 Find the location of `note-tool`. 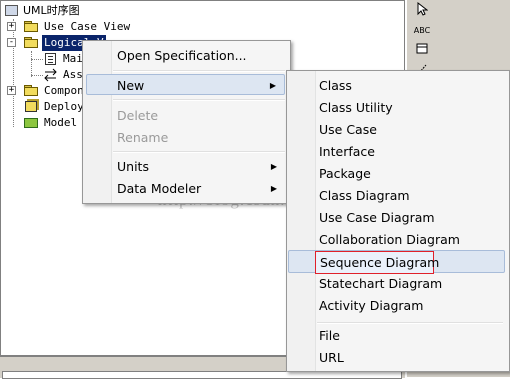

note-tool is located at coordinates (422, 50).